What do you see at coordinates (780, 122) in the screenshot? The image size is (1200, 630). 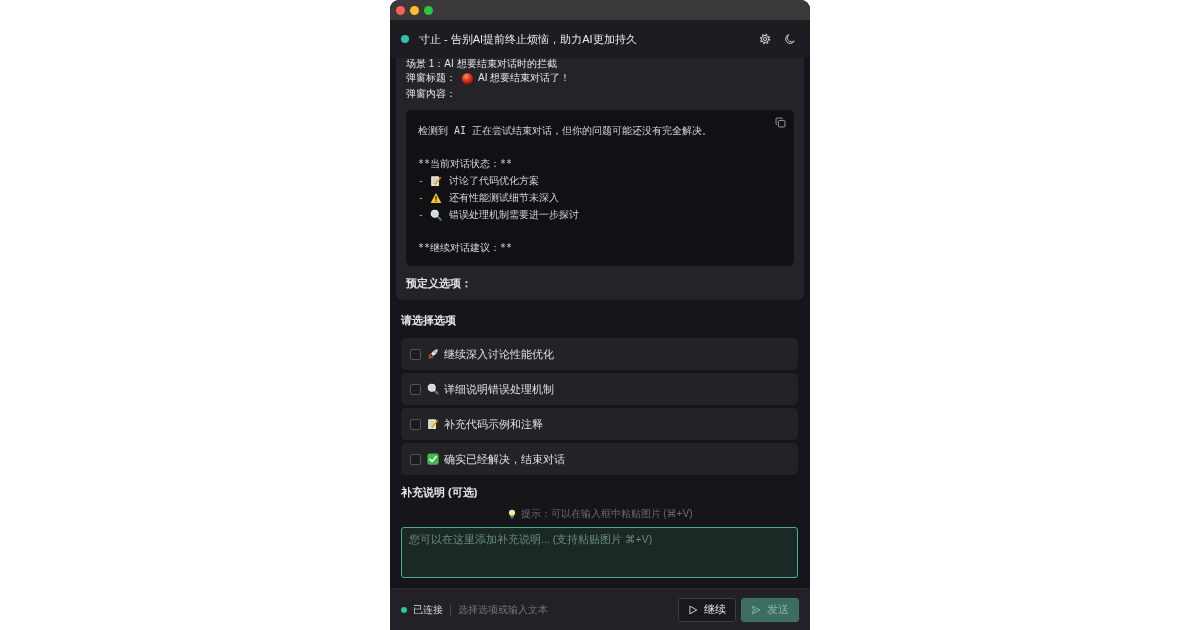 I see `copy-icon` at bounding box center [780, 122].